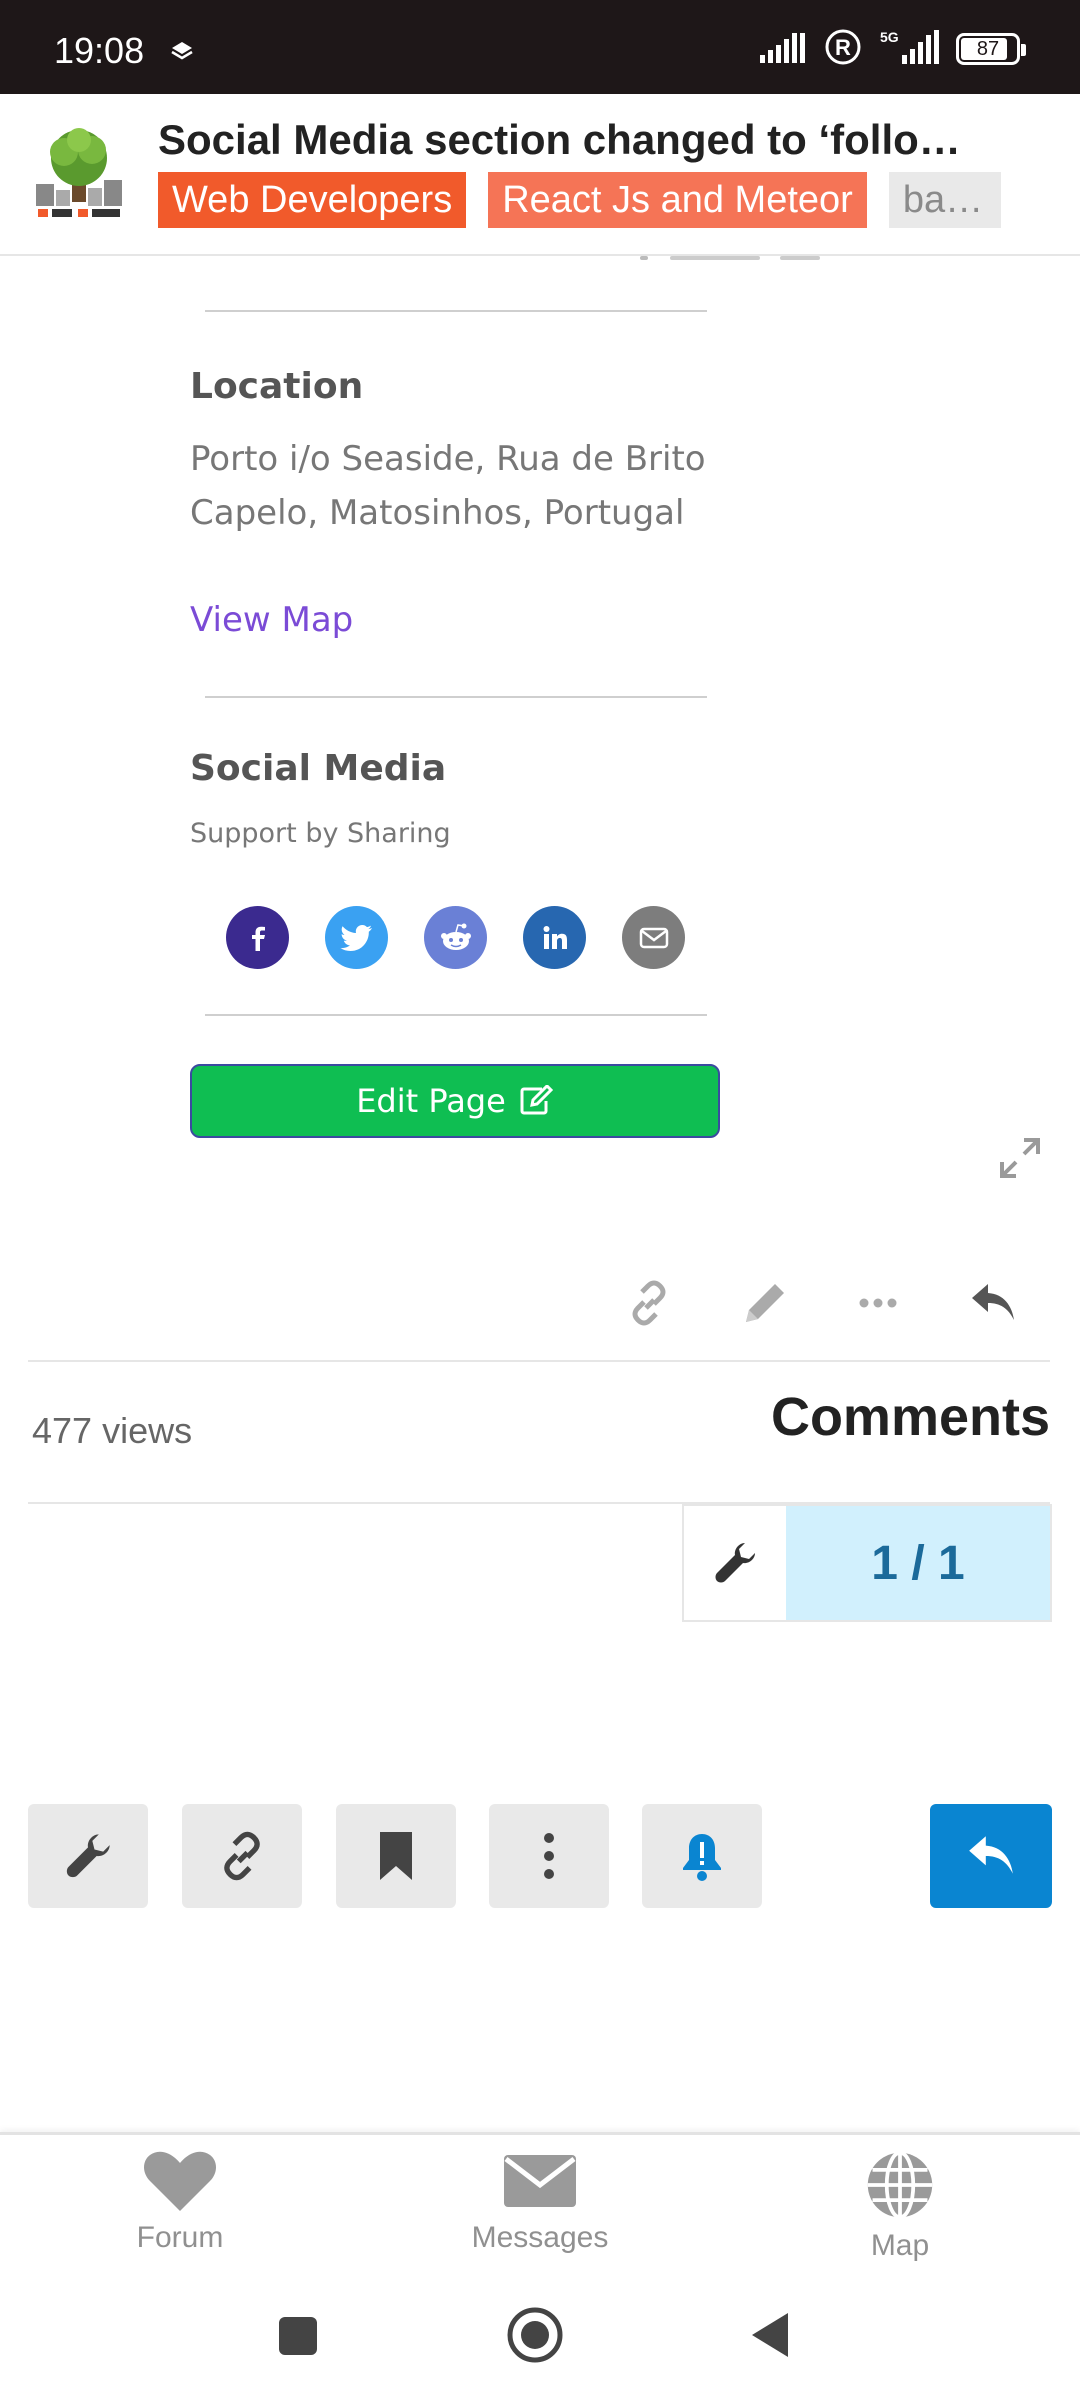 The width and height of the screenshot is (1080, 2400). Describe the element at coordinates (540, 1306) in the screenshot. I see `post-actions` at that location.